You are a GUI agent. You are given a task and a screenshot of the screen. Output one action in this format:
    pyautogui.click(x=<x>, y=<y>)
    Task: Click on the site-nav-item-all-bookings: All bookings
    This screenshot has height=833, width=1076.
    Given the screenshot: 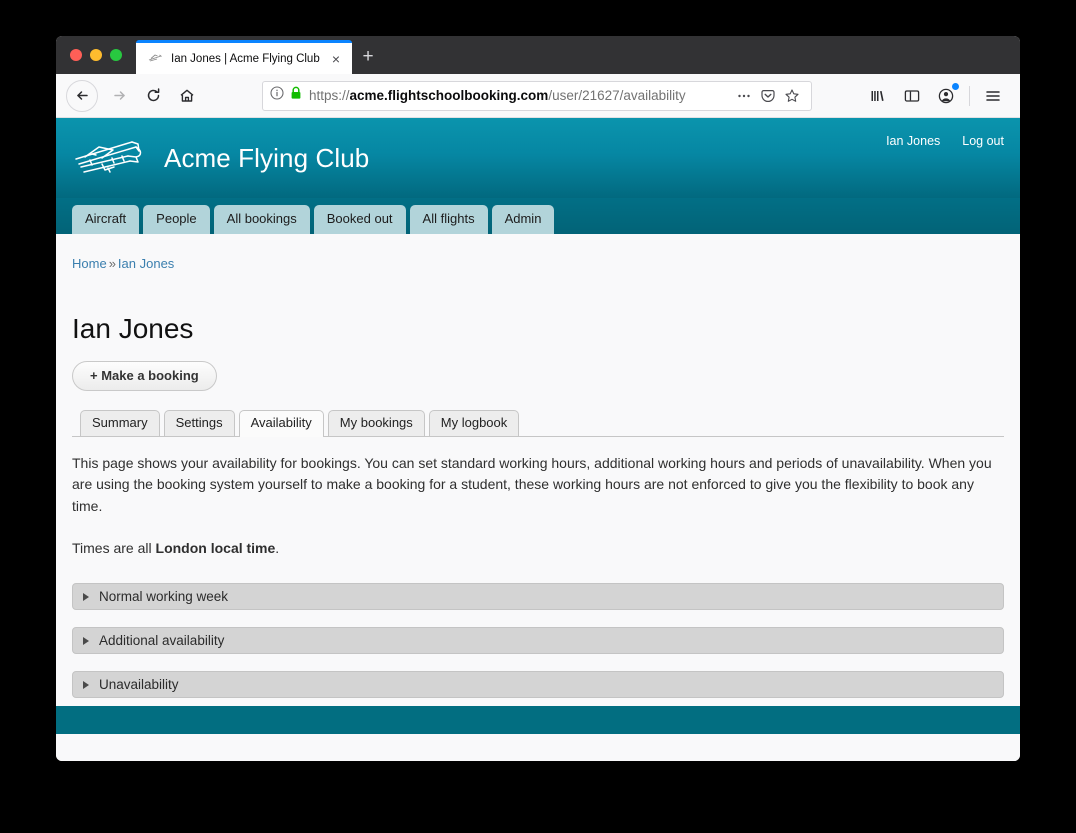 What is the action you would take?
    pyautogui.click(x=261, y=219)
    